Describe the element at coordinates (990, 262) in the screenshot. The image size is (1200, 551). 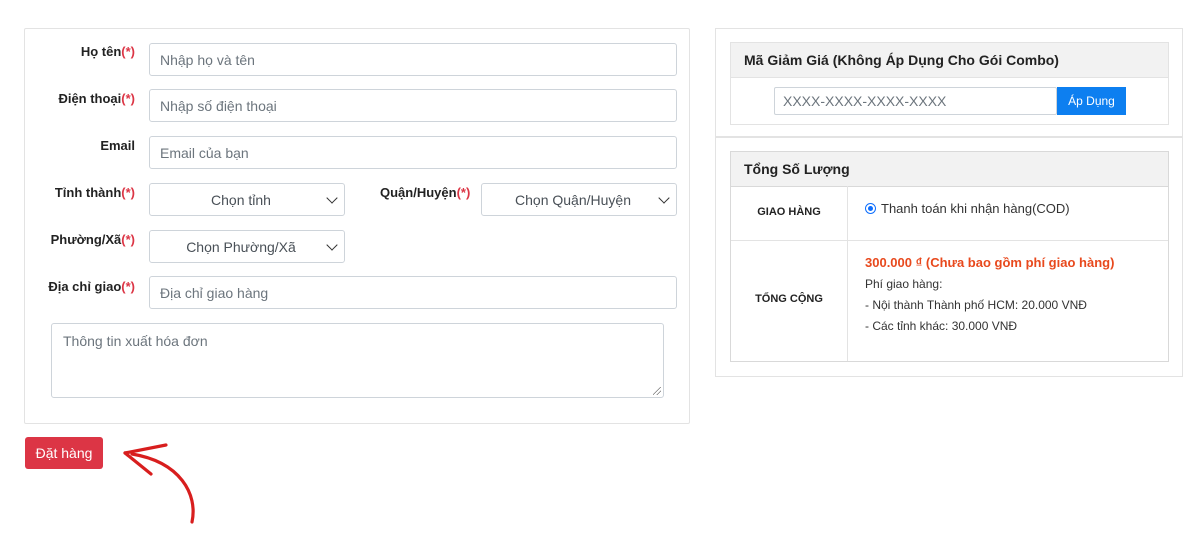
I see `total-amount: 300.000 ₫ (Chưa bao gồm phí giao hàng)` at that location.